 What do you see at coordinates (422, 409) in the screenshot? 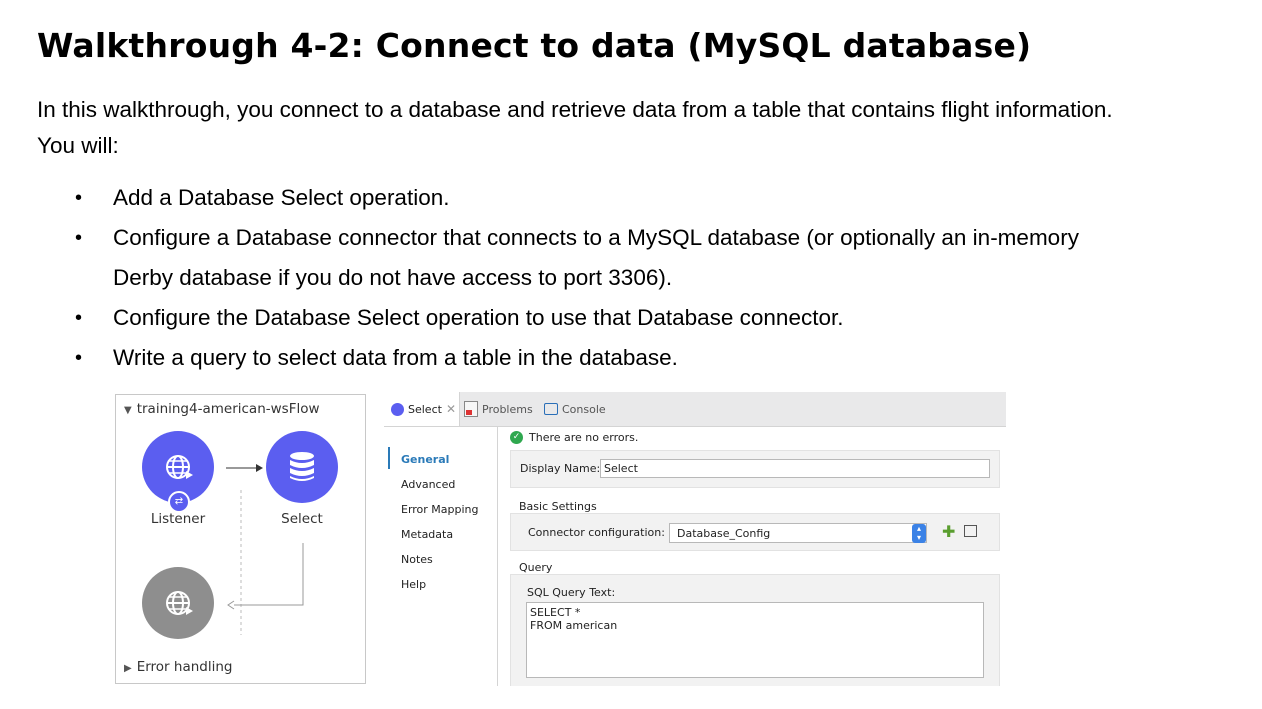
I see `tab-select: Select ✕` at bounding box center [422, 409].